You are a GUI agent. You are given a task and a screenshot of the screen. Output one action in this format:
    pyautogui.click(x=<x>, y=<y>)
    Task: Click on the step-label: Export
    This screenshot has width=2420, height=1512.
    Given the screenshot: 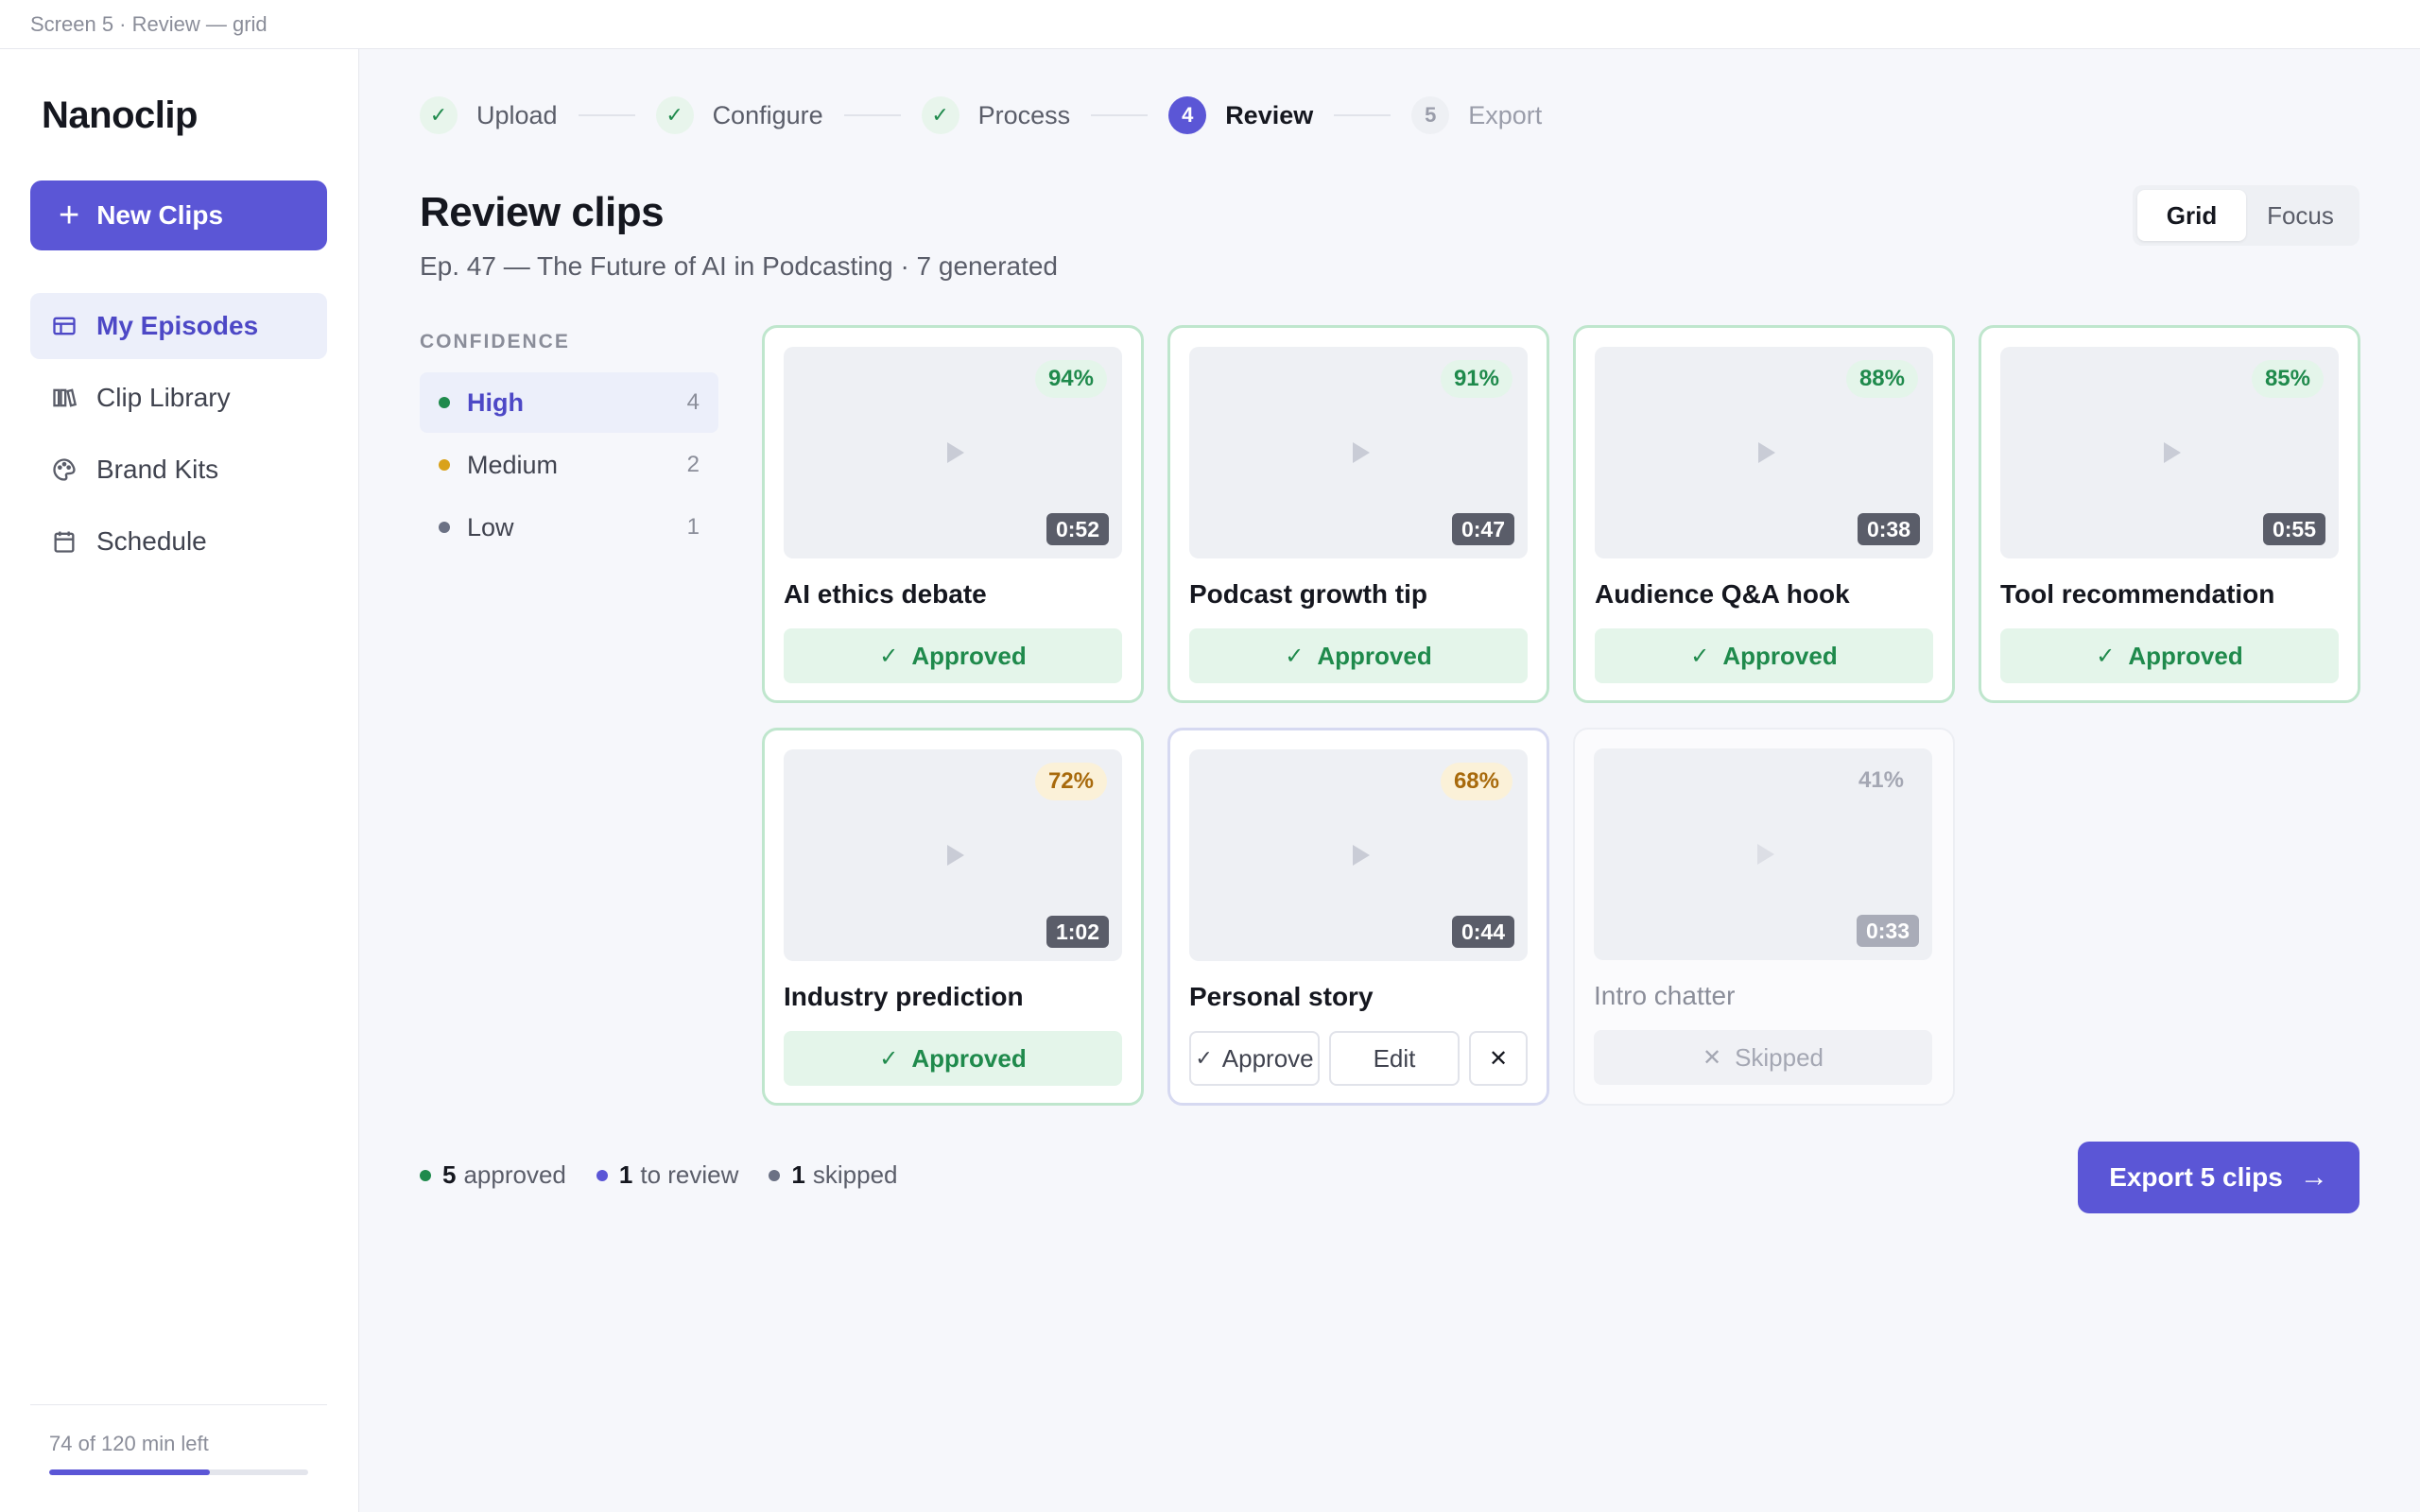 What is the action you would take?
    pyautogui.click(x=1505, y=114)
    